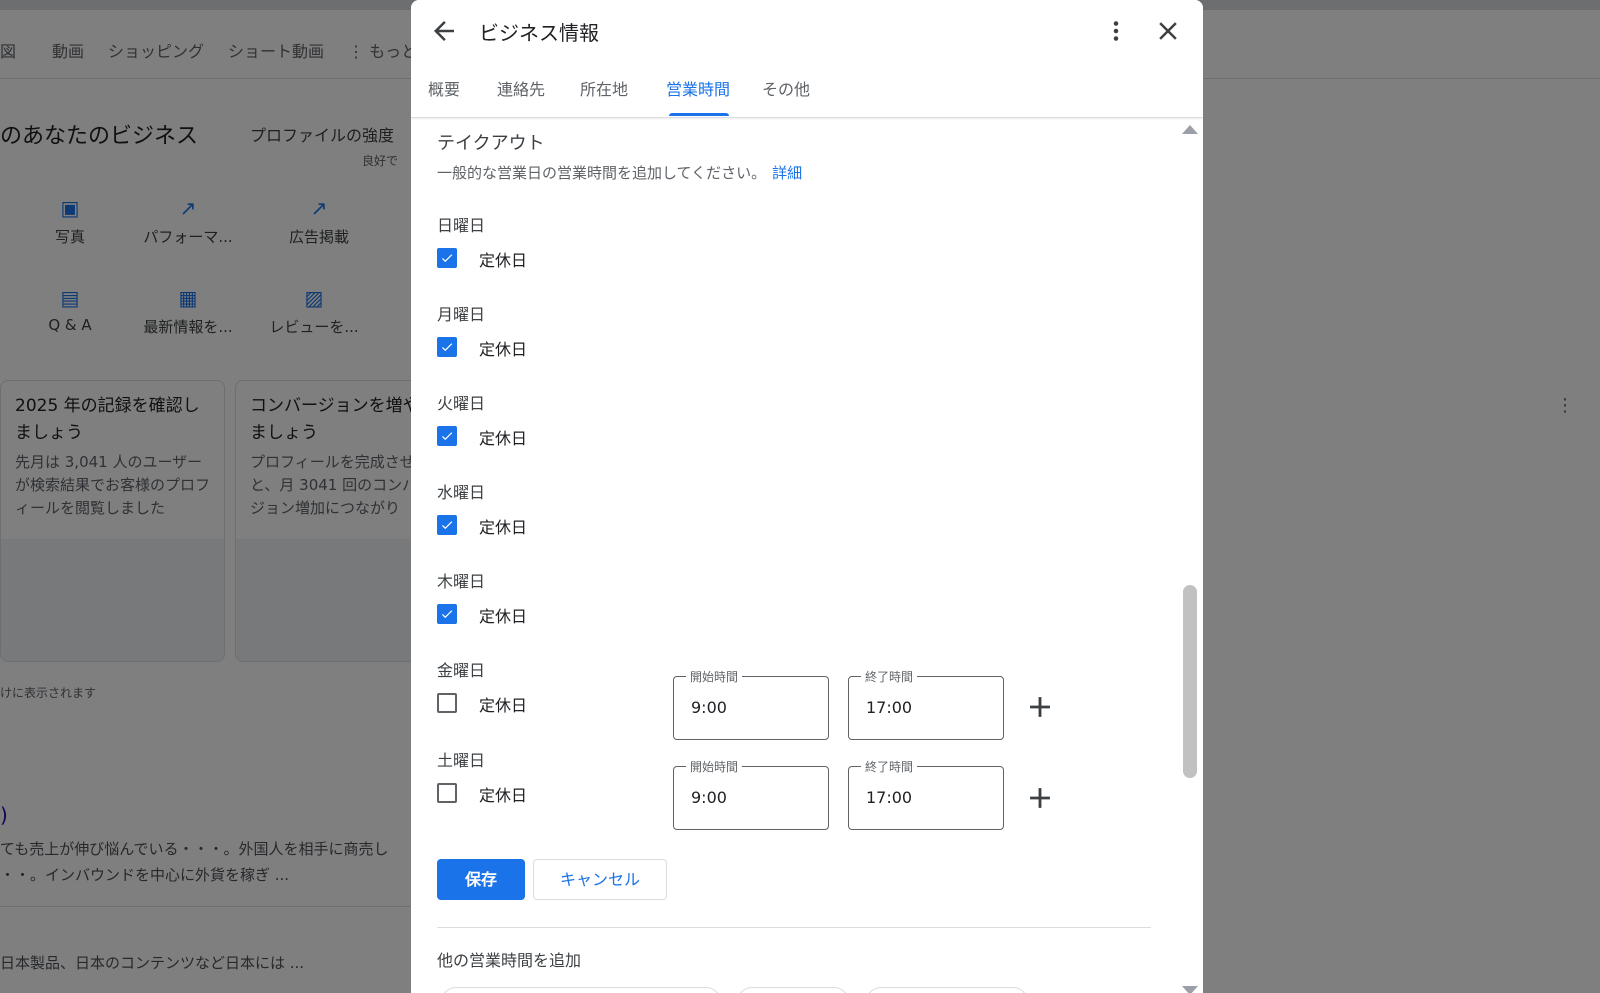 The image size is (1600, 993). Describe the element at coordinates (751, 794) in the screenshot. I see `start-time-field-saturday: 開始時間 9:00` at that location.